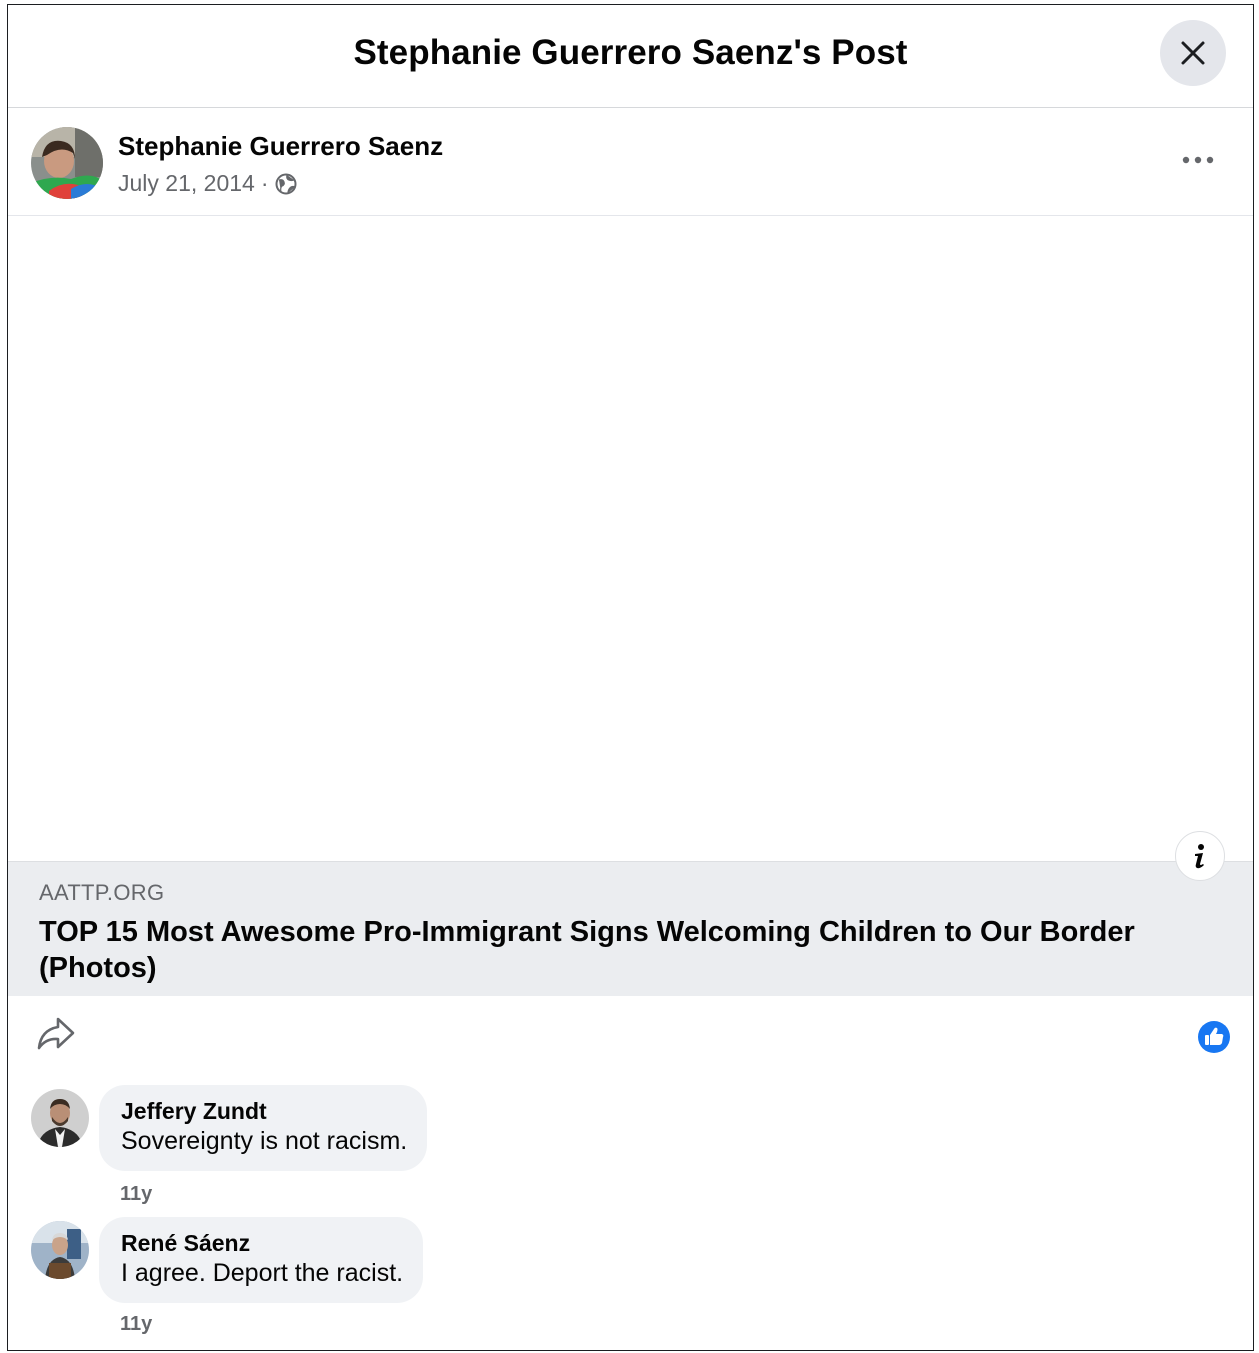 Image resolution: width=1259 pixels, height=1353 pixels. Describe the element at coordinates (630, 161) in the screenshot. I see `post-header: Stephanie Guerrero Saenz July 21, 2014 ·` at that location.